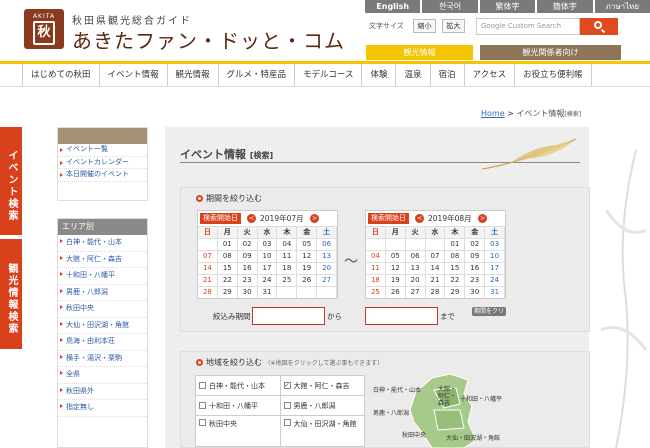 This screenshot has width=650, height=448. What do you see at coordinates (391, 412) in the screenshot?
I see `map-label-oga: 男鹿・八郎潟` at bounding box center [391, 412].